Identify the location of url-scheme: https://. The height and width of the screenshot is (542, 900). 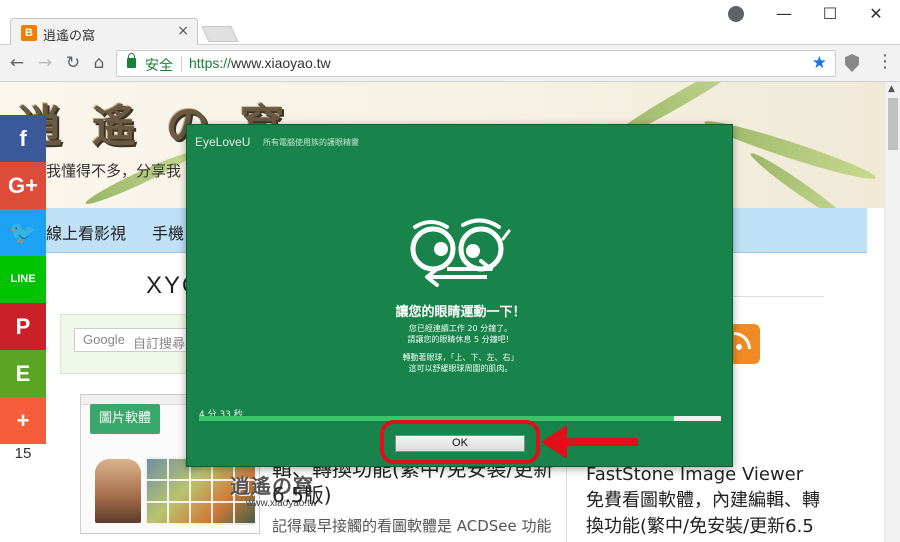
(210, 63).